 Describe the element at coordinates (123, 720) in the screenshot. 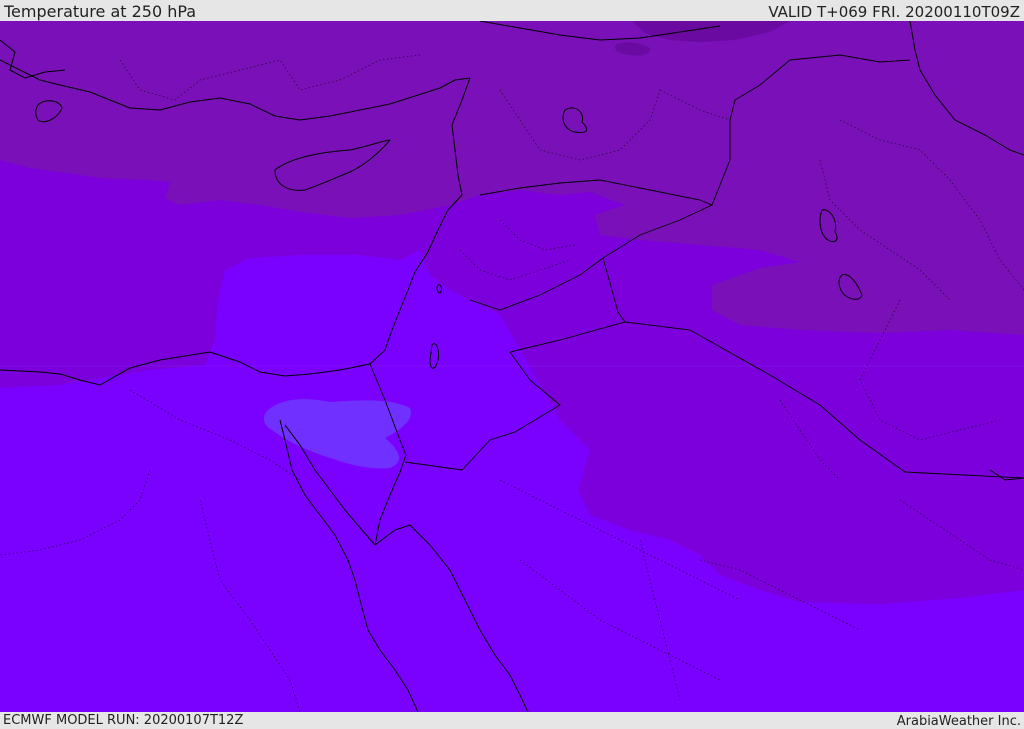

I see `model-run-label: ECMWF MODEL RUN: 20200107T12Z` at that location.